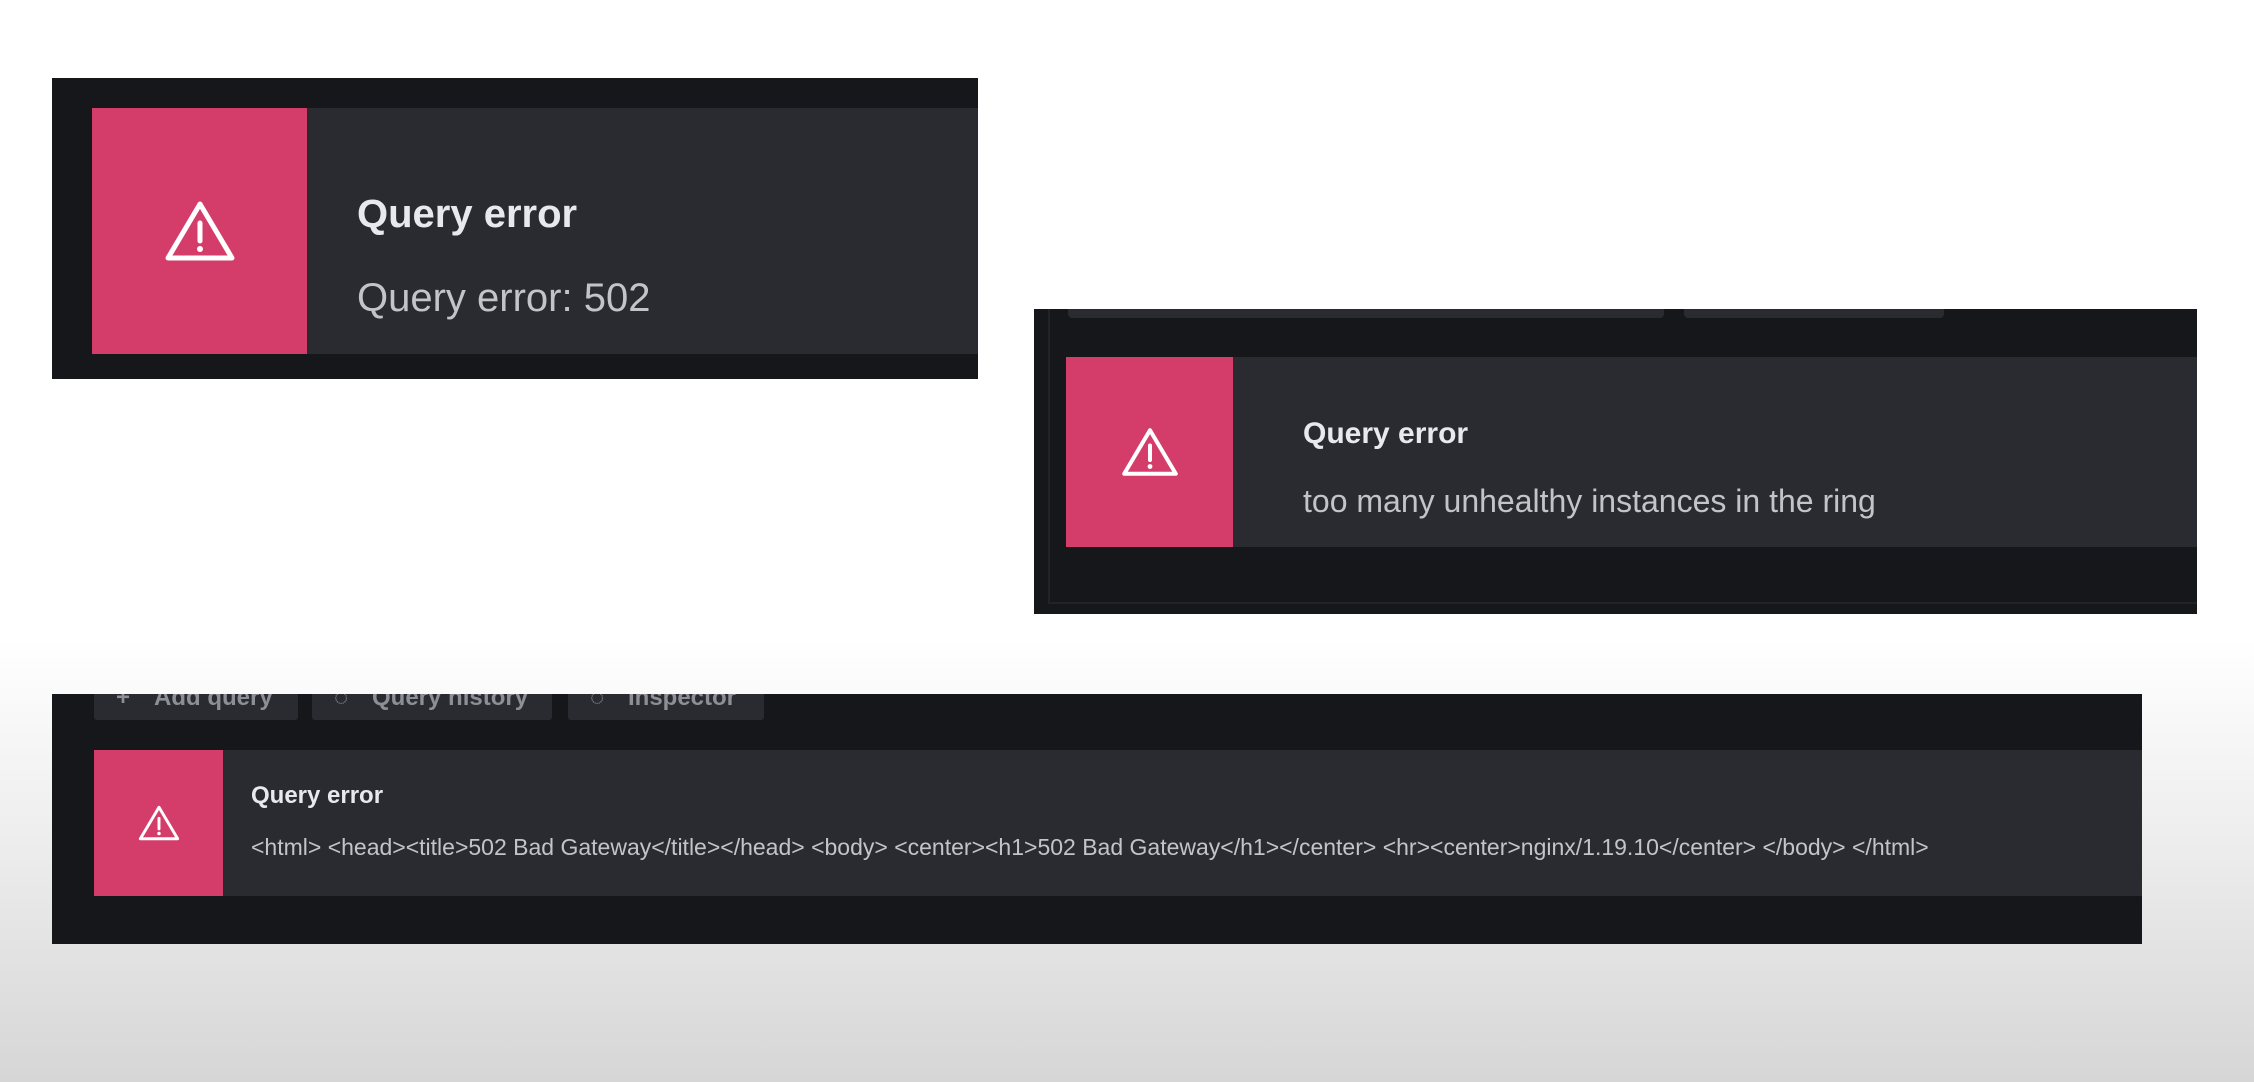  Describe the element at coordinates (450, 702) in the screenshot. I see `query-history-label: Query history` at that location.